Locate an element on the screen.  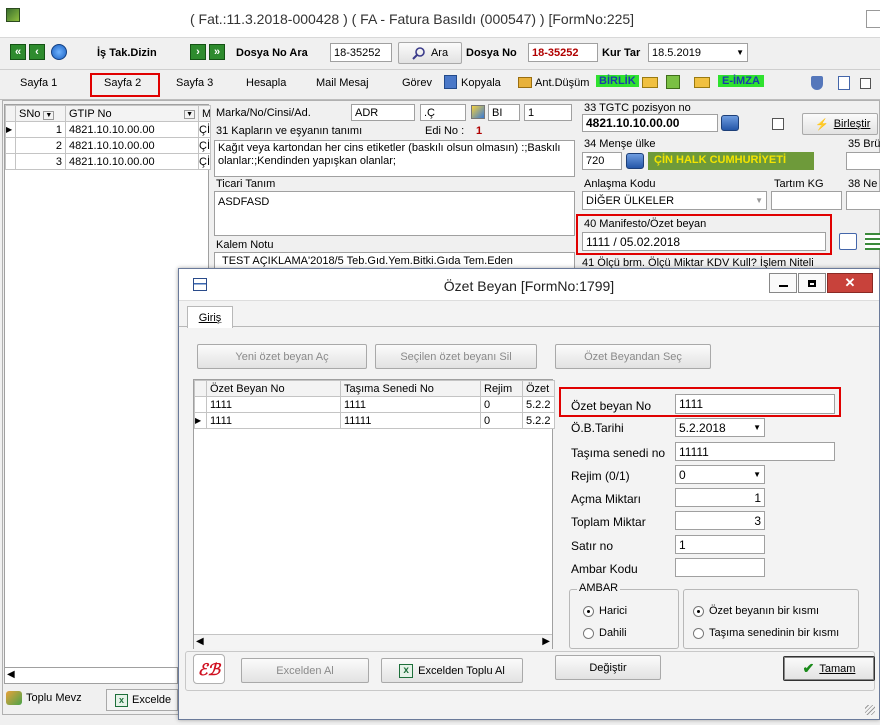
tab-sayfa-1: Sayfa 1 is located at coordinates (38, 83).